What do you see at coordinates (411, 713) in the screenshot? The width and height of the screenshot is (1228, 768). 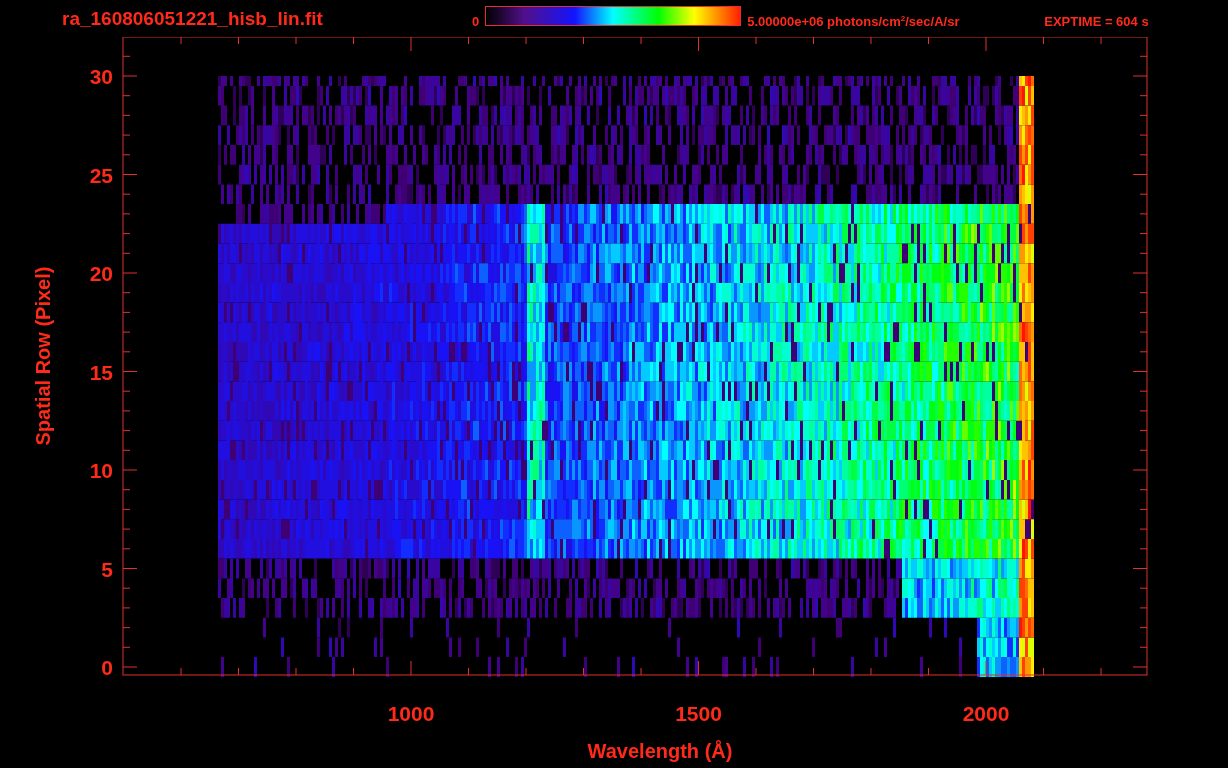 I see `x-tick-label: 1000` at bounding box center [411, 713].